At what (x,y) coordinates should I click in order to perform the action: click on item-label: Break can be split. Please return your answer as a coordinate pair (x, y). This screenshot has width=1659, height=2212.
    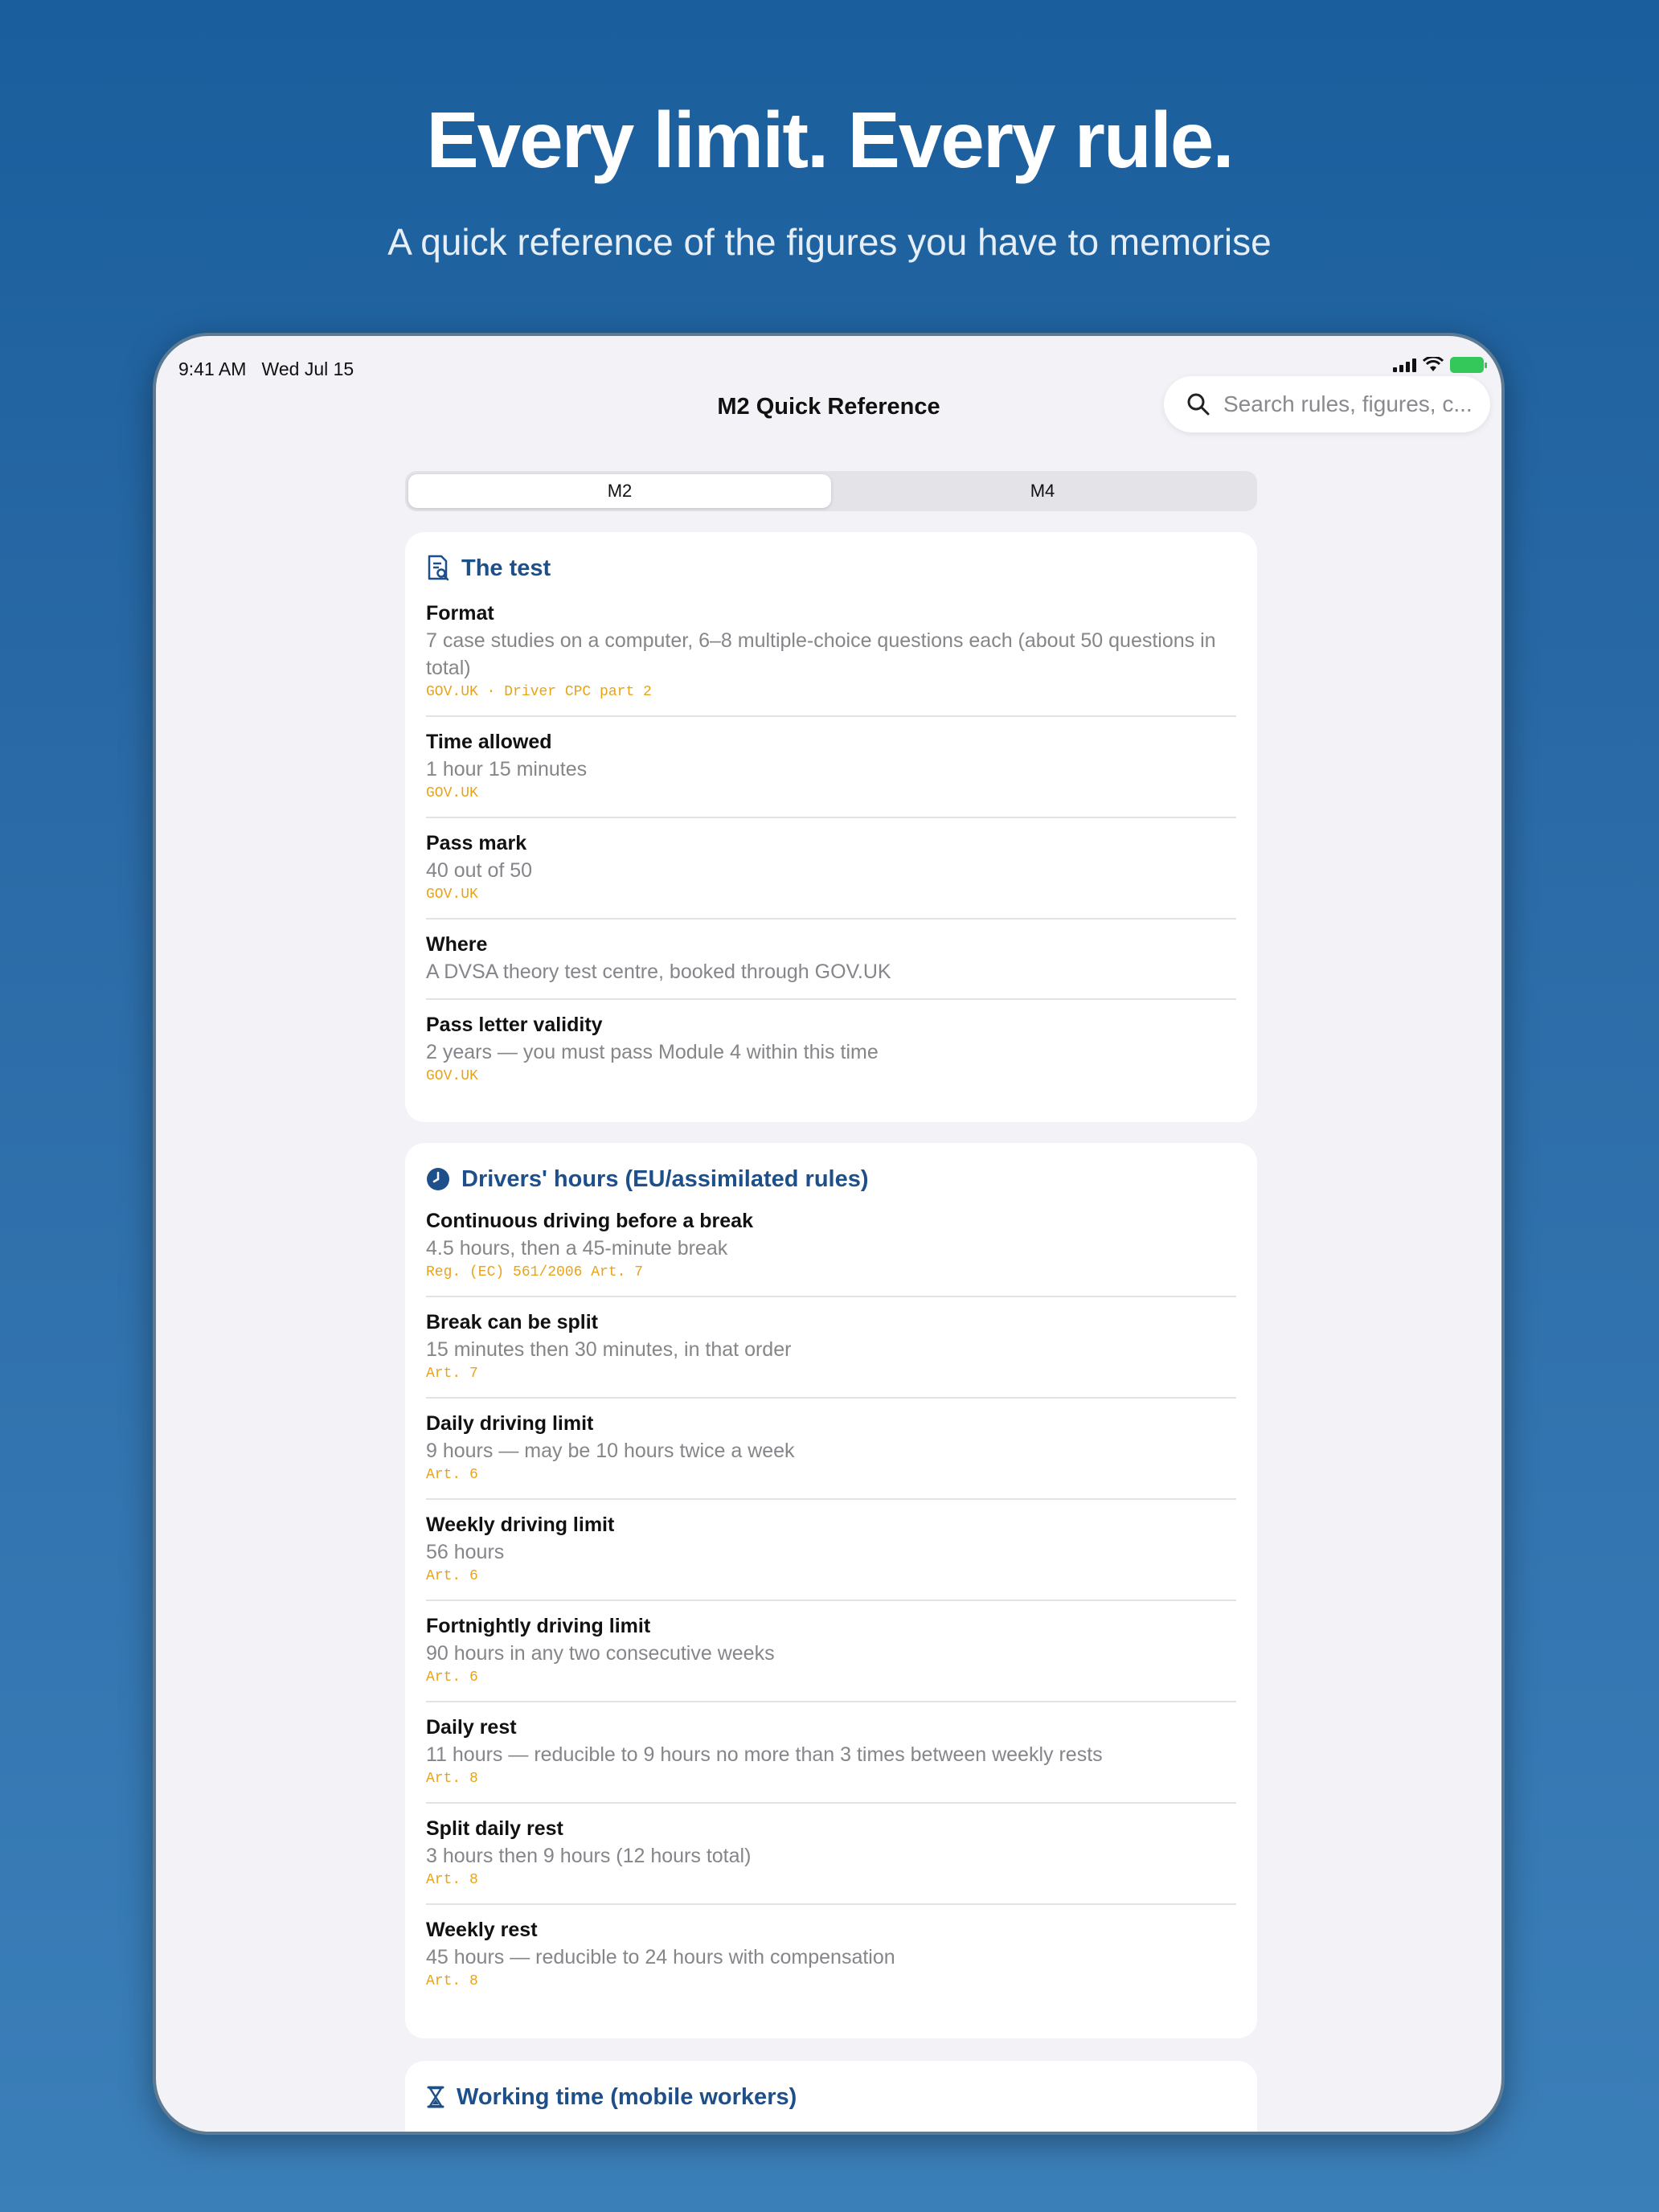
    Looking at the image, I should click on (512, 1322).